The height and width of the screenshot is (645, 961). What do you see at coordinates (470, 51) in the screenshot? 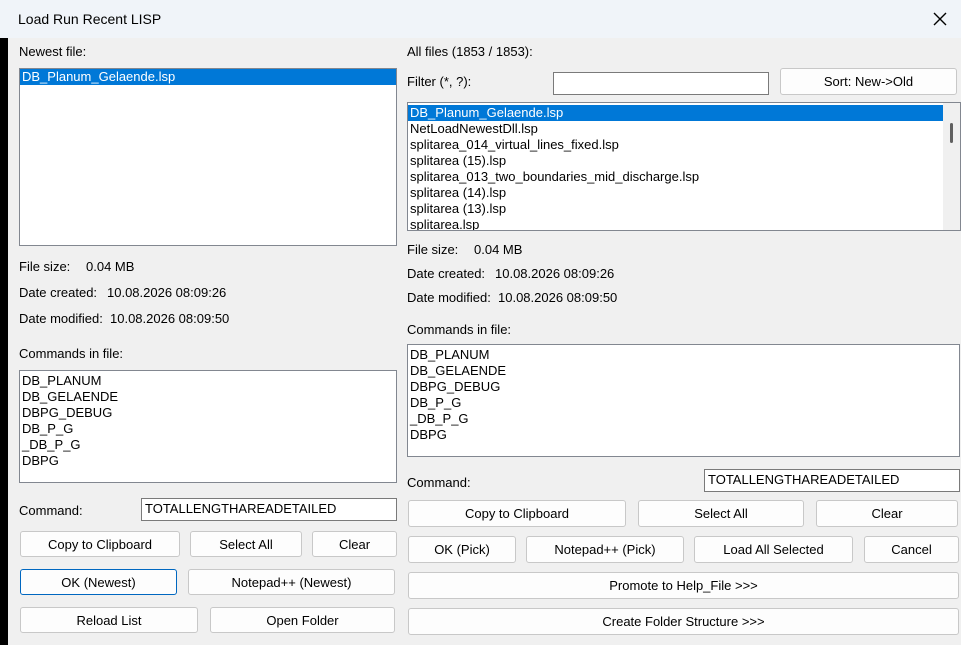
I see `all-files-label: All files (1853 / 1853):` at bounding box center [470, 51].